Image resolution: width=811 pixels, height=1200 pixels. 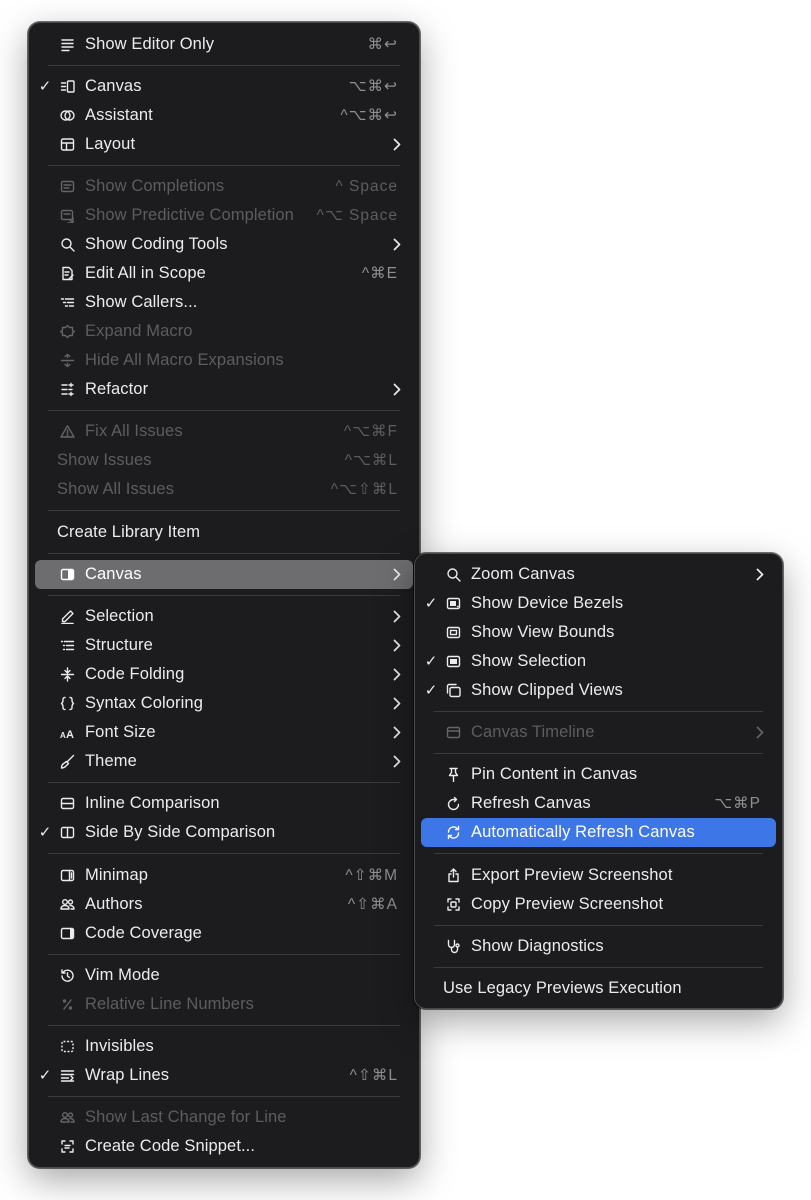 I want to click on canvas-submenu-item-refresh-canvas: Refresh Canvas ⌥⌘P, so click(x=598, y=803).